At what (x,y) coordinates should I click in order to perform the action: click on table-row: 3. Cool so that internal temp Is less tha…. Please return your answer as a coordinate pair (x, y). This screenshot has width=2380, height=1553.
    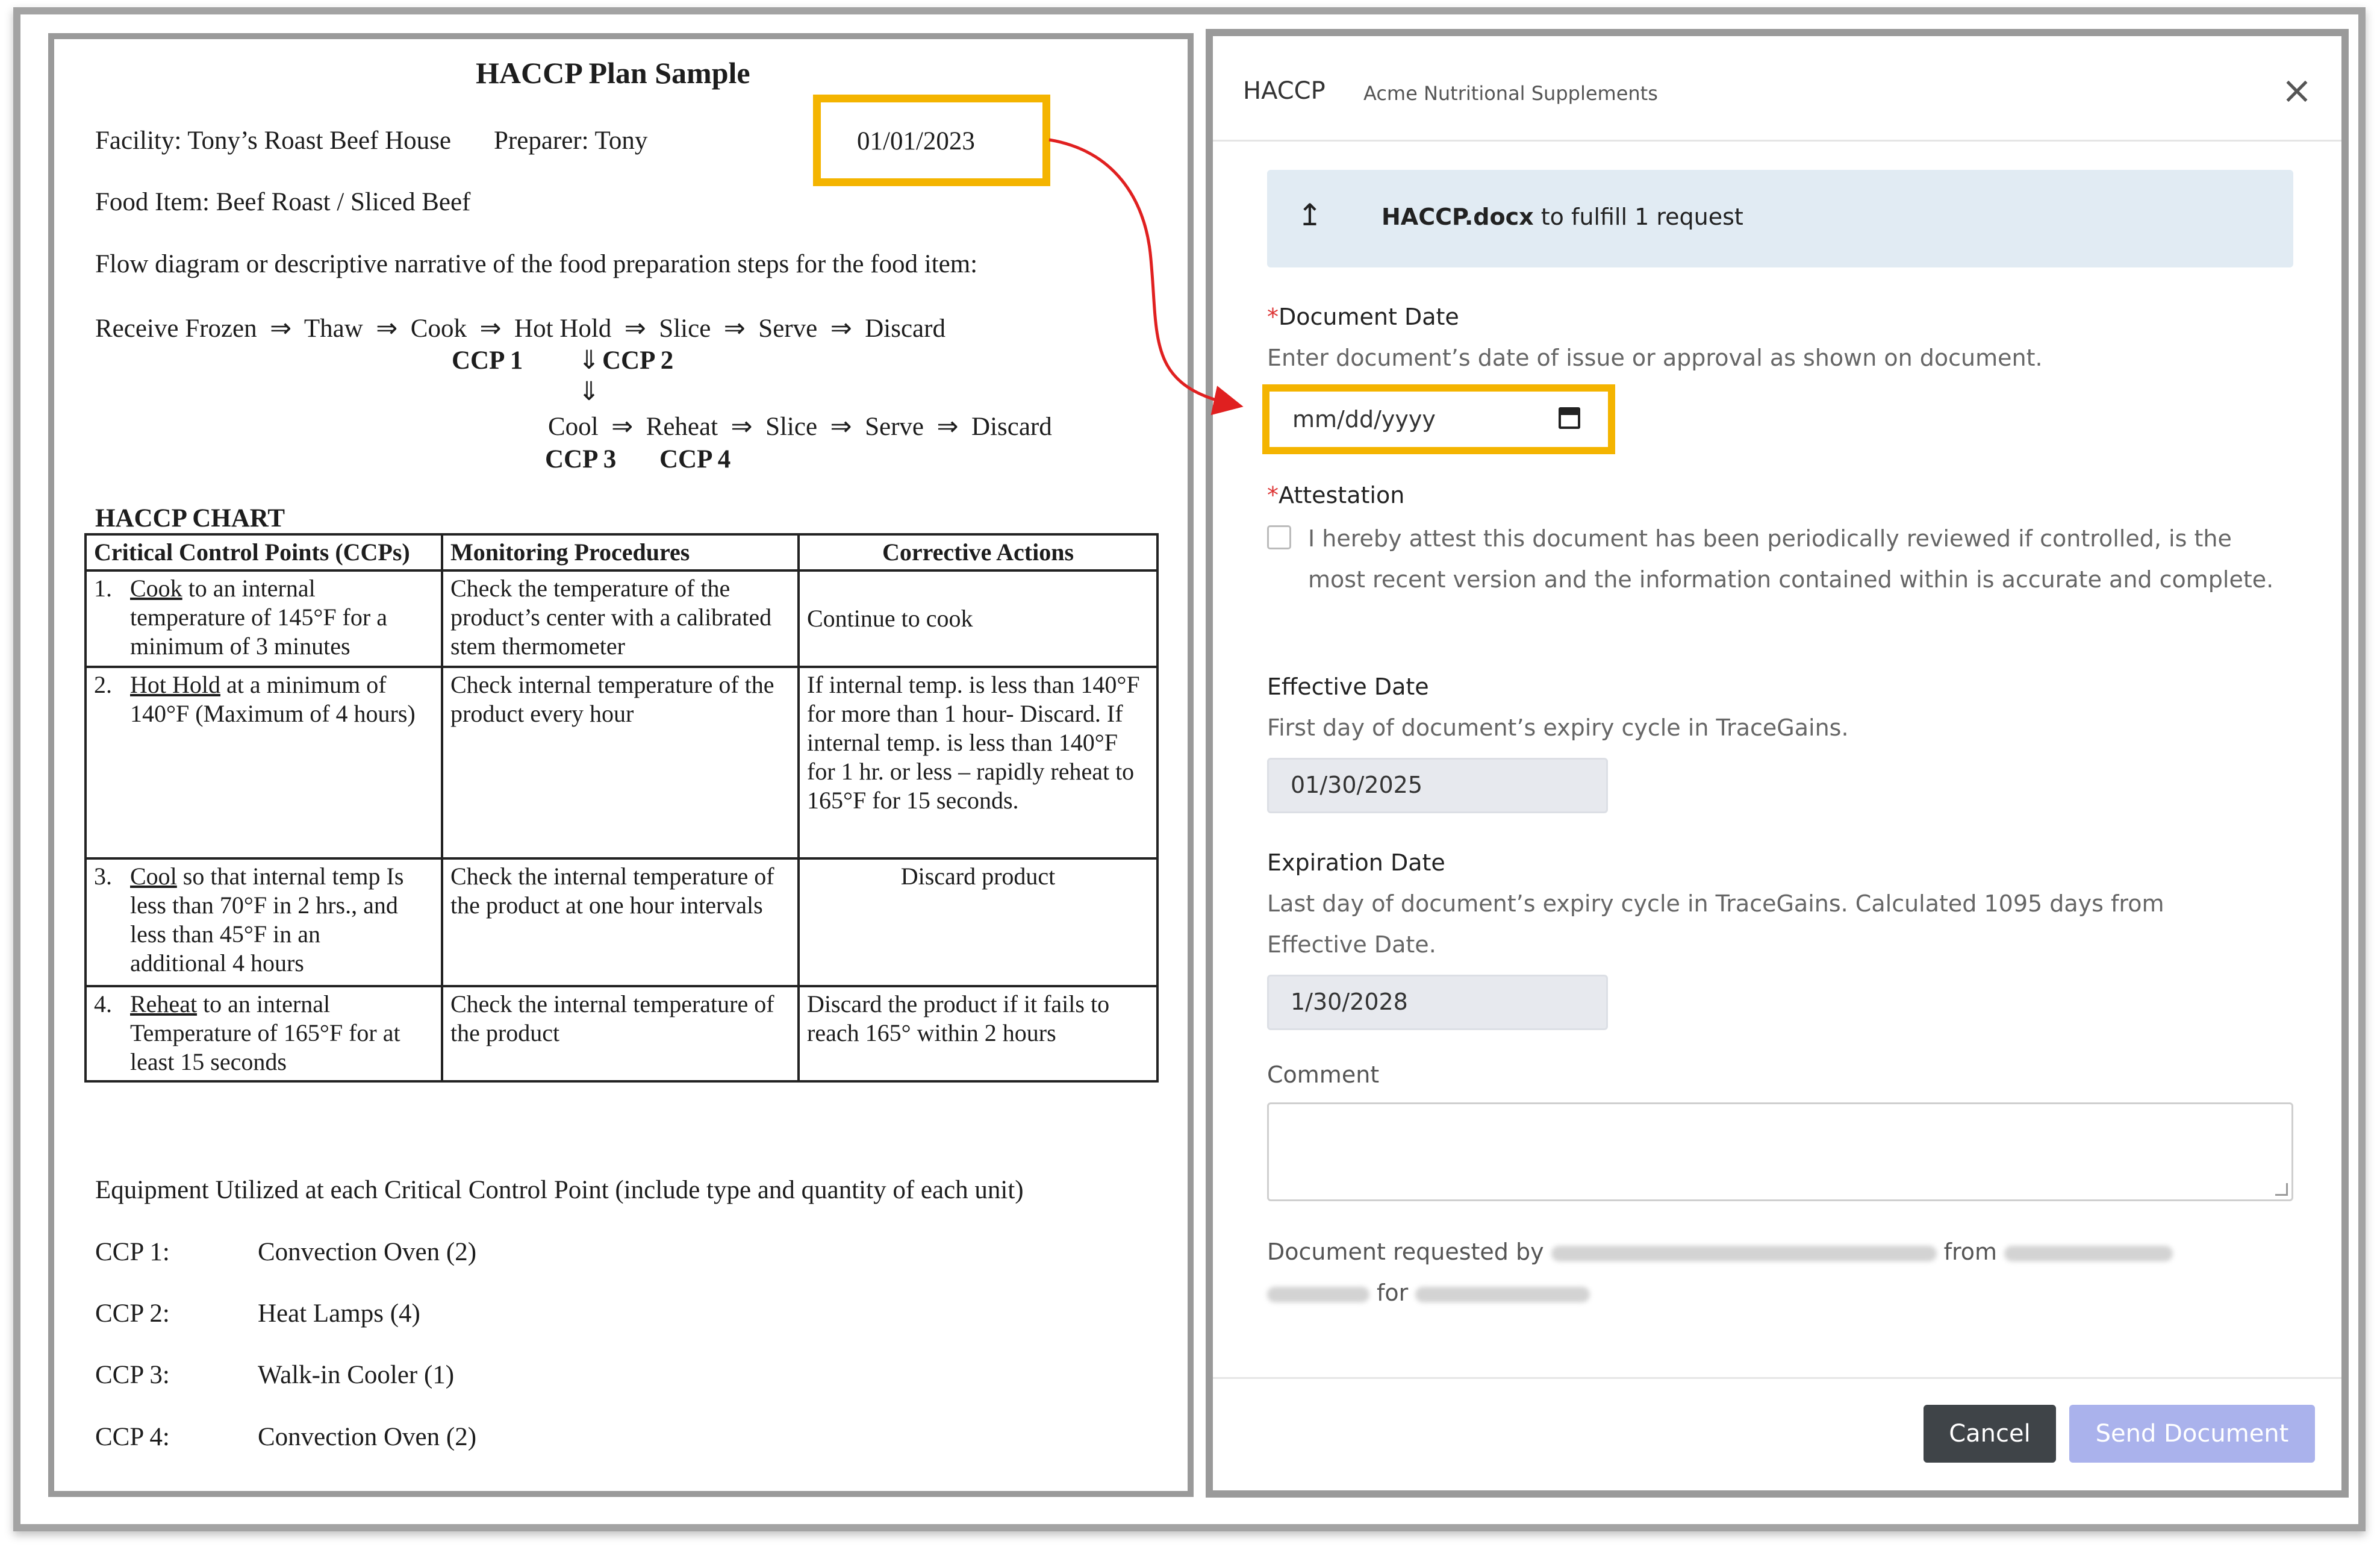
    Looking at the image, I should click on (621, 922).